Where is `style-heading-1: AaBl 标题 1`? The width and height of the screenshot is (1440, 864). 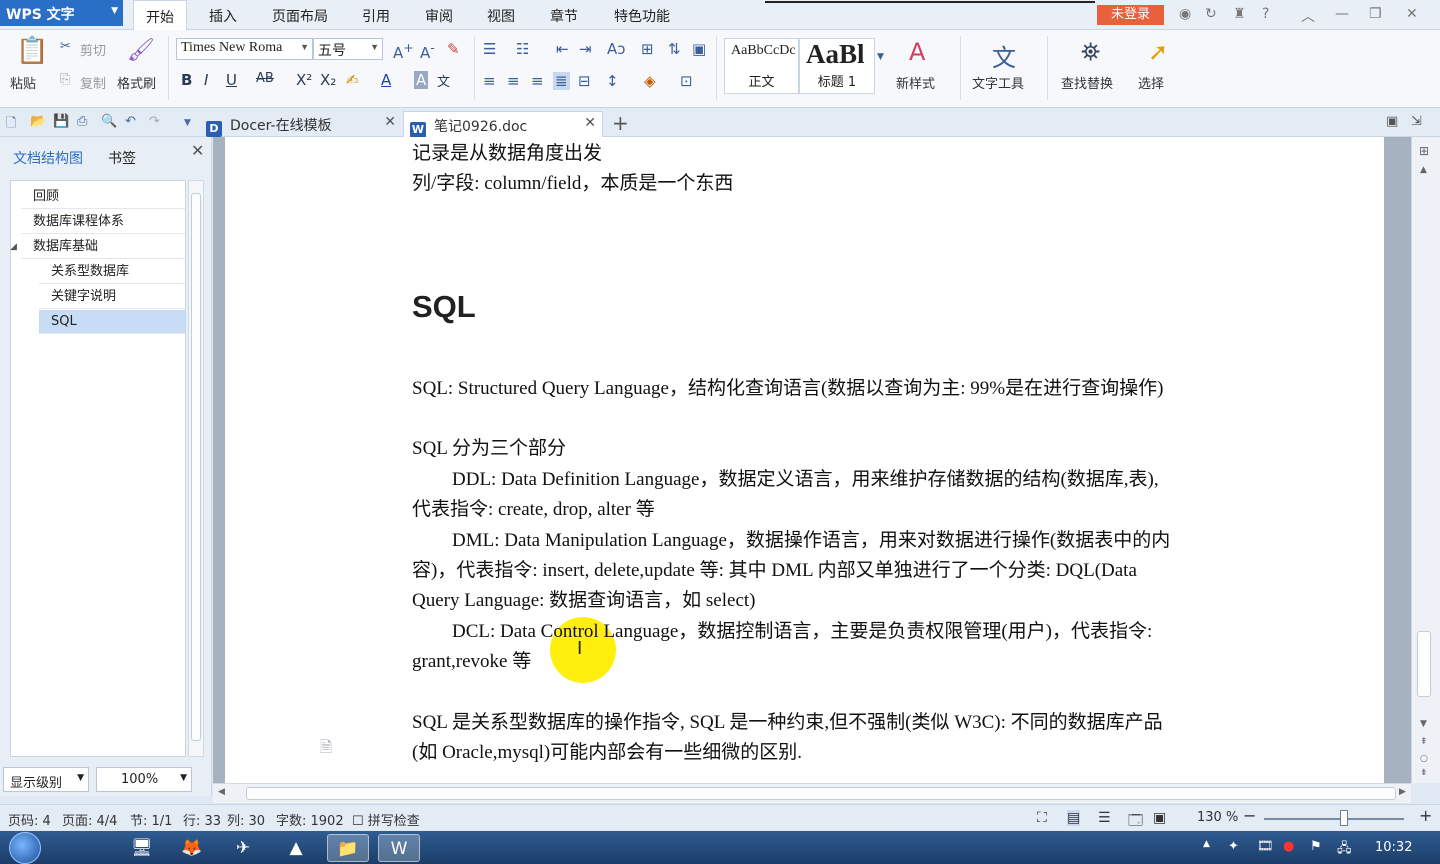 style-heading-1: AaBl 标题 1 is located at coordinates (837, 66).